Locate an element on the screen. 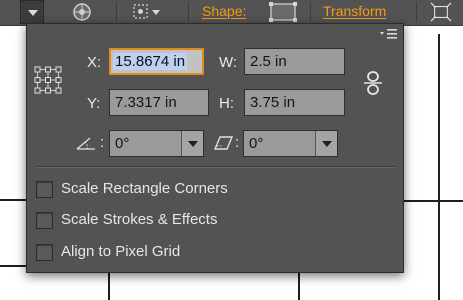 The image size is (463, 300). isolate-selection-icon is located at coordinates (147, 12).